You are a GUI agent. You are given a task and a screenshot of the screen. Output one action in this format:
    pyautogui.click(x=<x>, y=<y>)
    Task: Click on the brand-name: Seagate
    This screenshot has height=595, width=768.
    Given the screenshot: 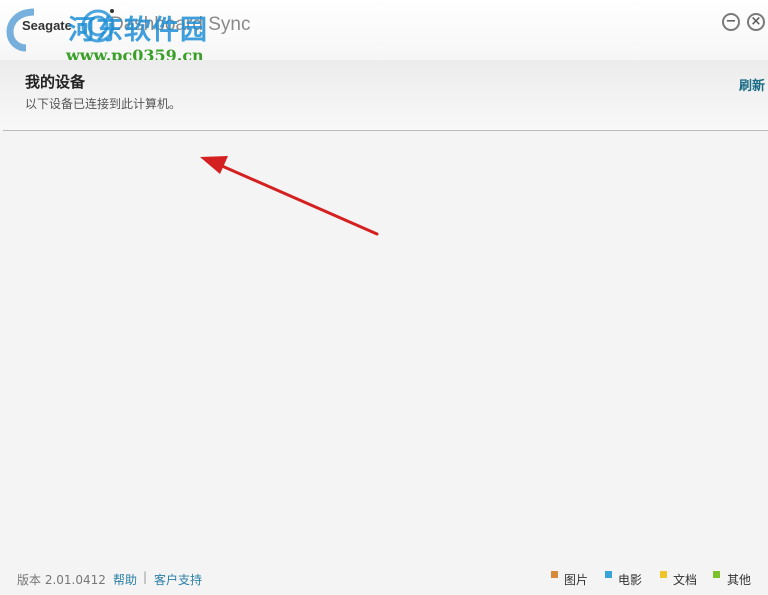 What is the action you would take?
    pyautogui.click(x=47, y=25)
    